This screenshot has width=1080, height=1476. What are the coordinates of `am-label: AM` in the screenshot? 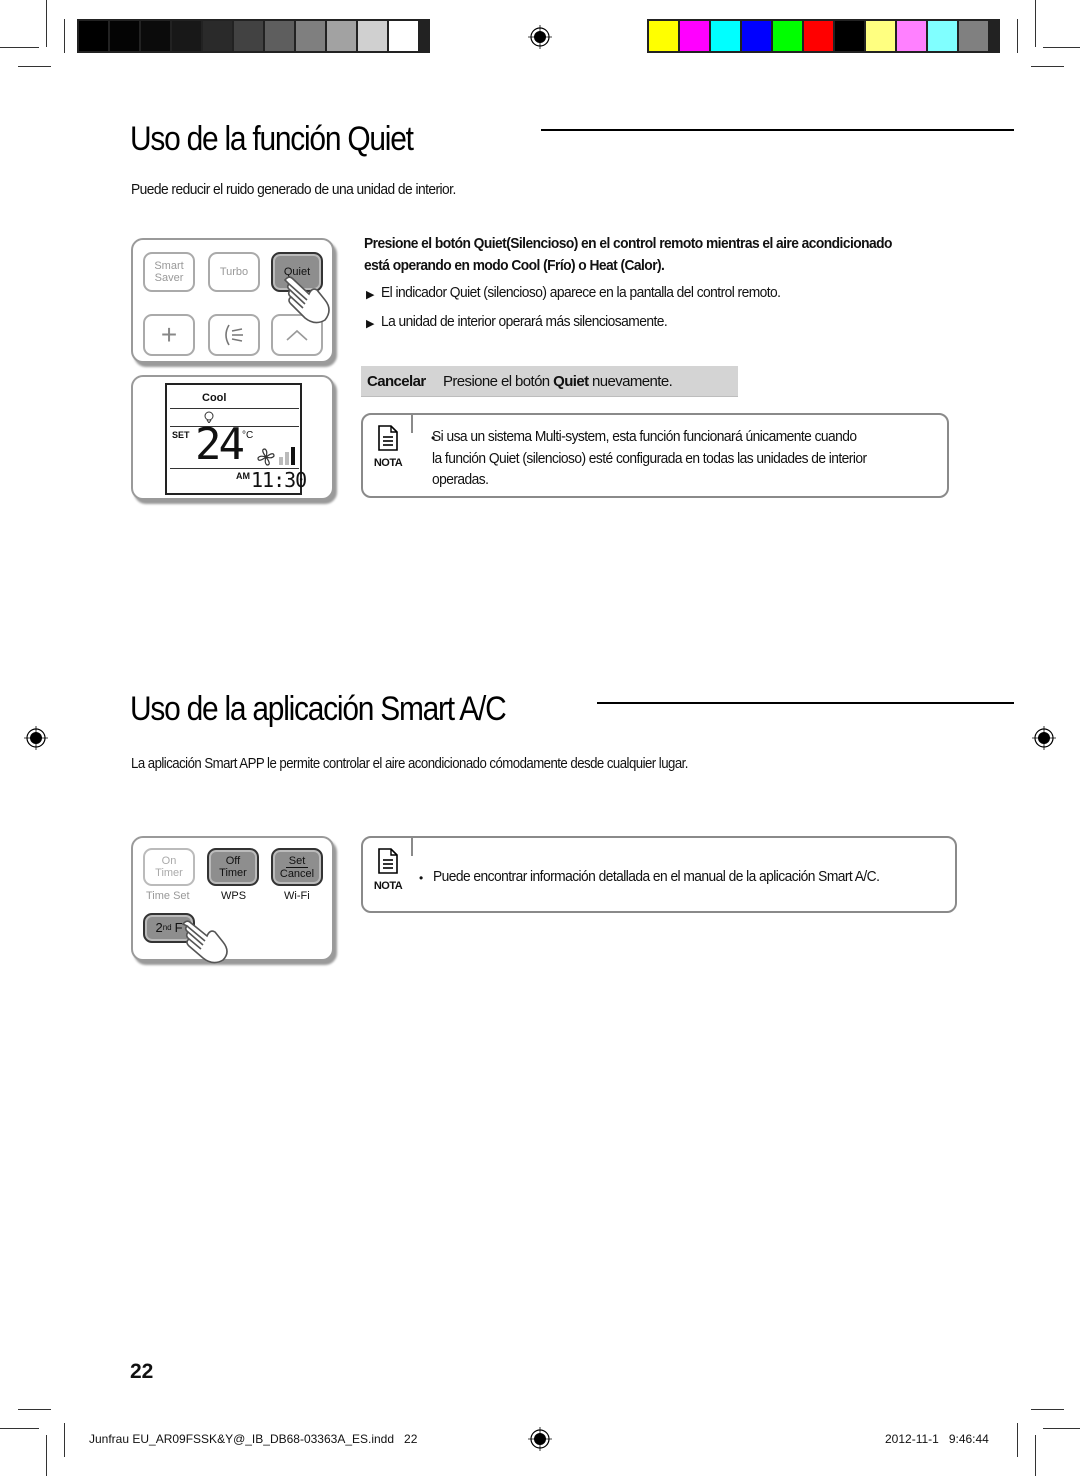 It's located at (243, 476).